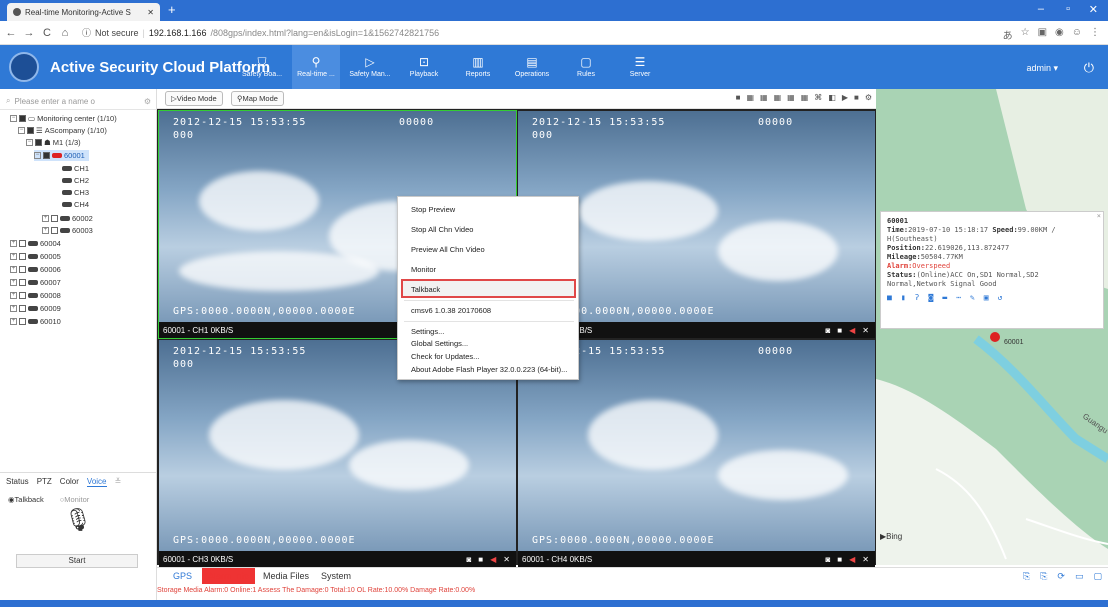  What do you see at coordinates (44, 481) in the screenshot?
I see `tab-ptz: PTZ` at bounding box center [44, 481].